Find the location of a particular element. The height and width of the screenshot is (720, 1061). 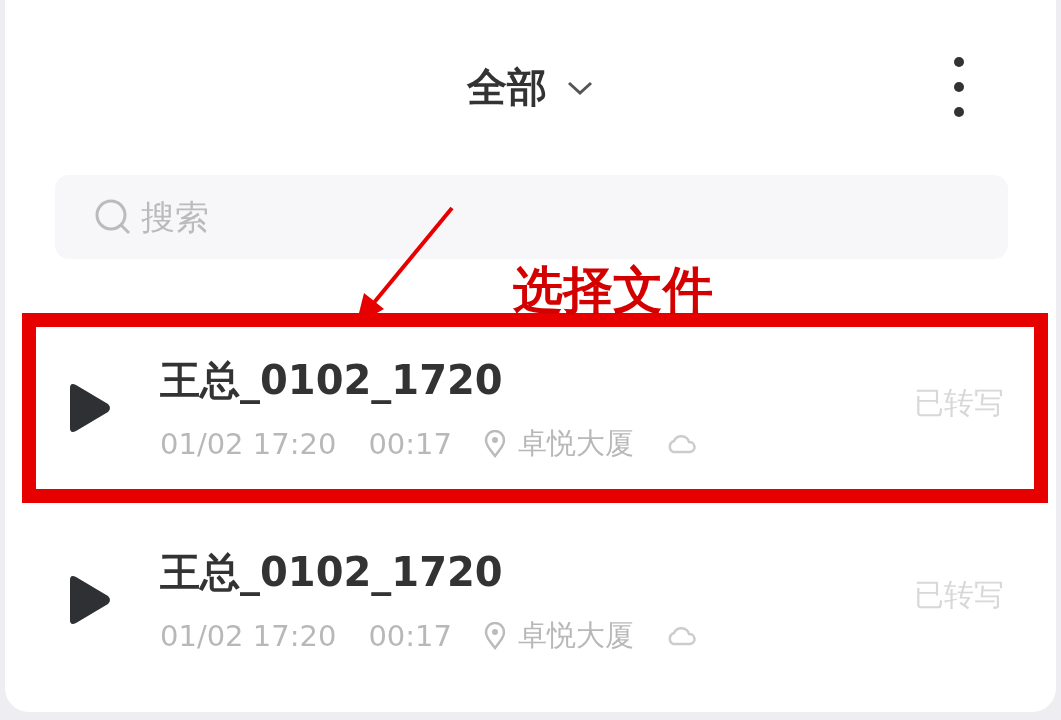

search-icon is located at coordinates (113, 217).